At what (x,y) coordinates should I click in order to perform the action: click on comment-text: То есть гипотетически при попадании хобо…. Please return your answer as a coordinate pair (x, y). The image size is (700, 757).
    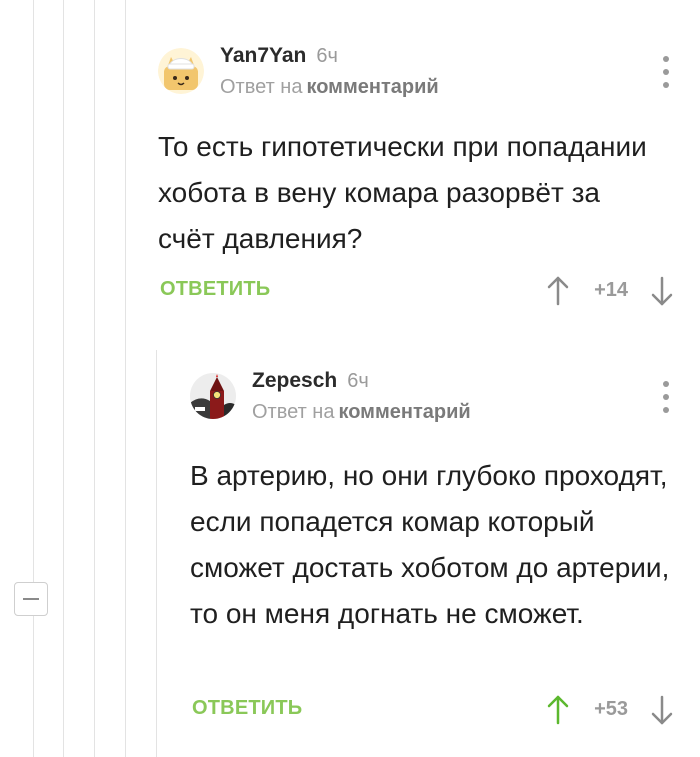
    Looking at the image, I should click on (402, 192).